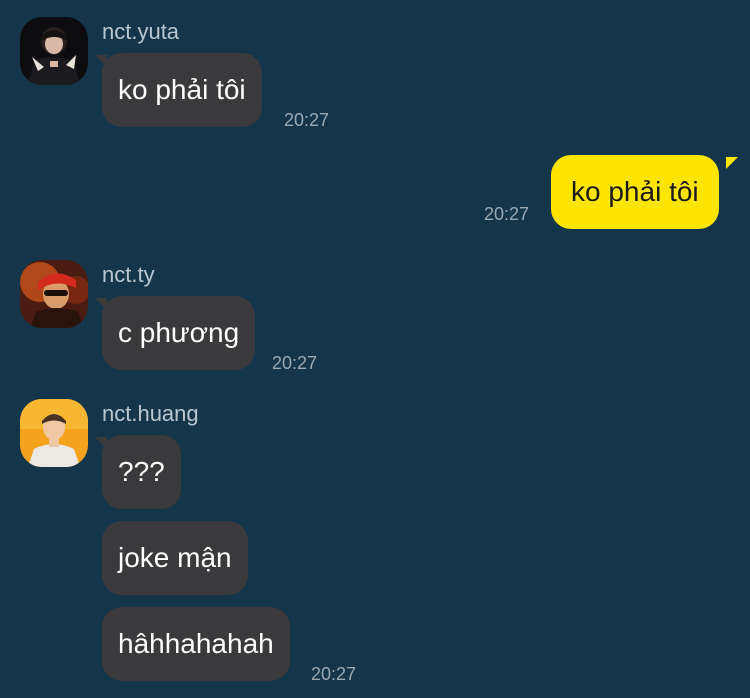  I want to click on avatar-ty, so click(54, 294).